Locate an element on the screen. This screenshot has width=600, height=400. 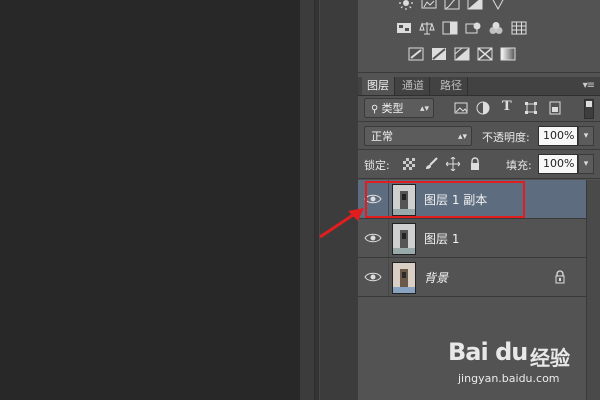
watermark-site-name: 经验 is located at coordinates (550, 358).